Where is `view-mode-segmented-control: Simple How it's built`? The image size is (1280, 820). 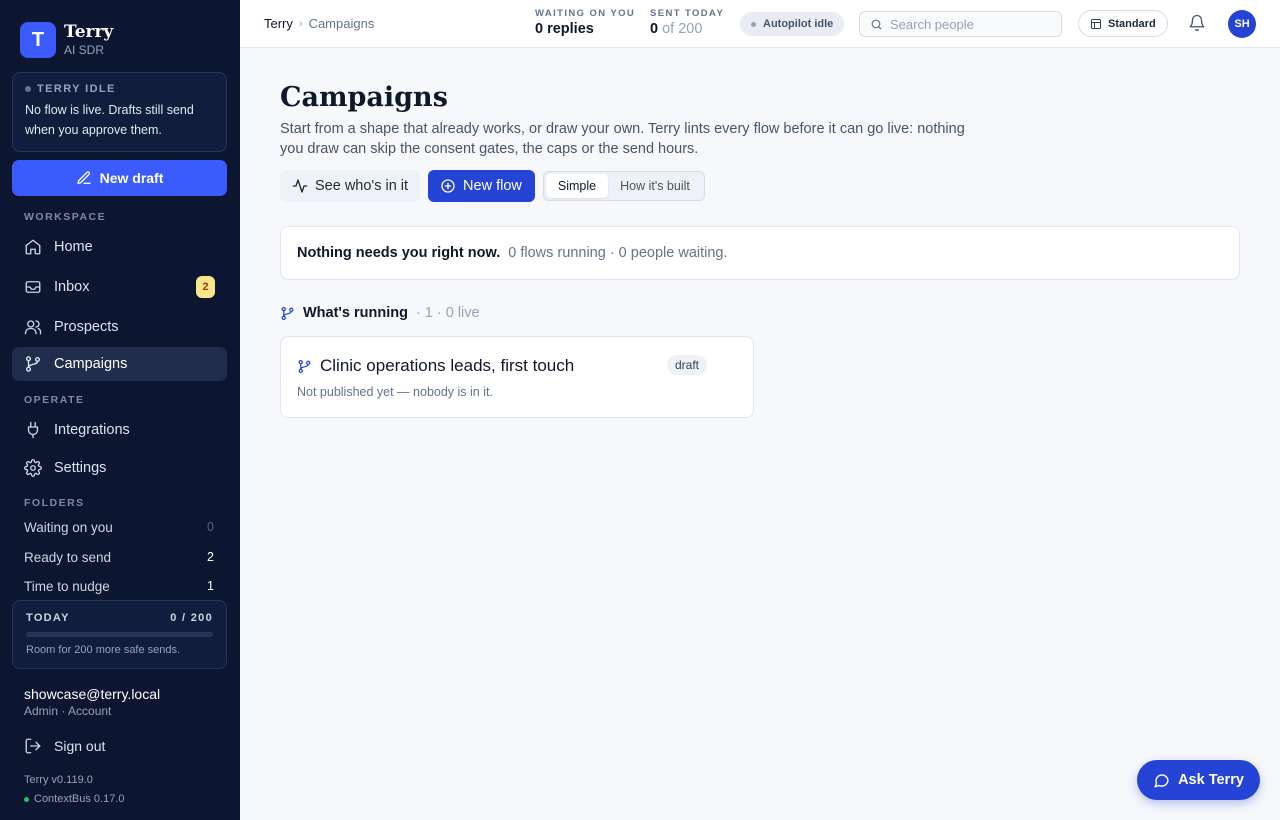
view-mode-segmented-control: Simple How it's built is located at coordinates (623, 186).